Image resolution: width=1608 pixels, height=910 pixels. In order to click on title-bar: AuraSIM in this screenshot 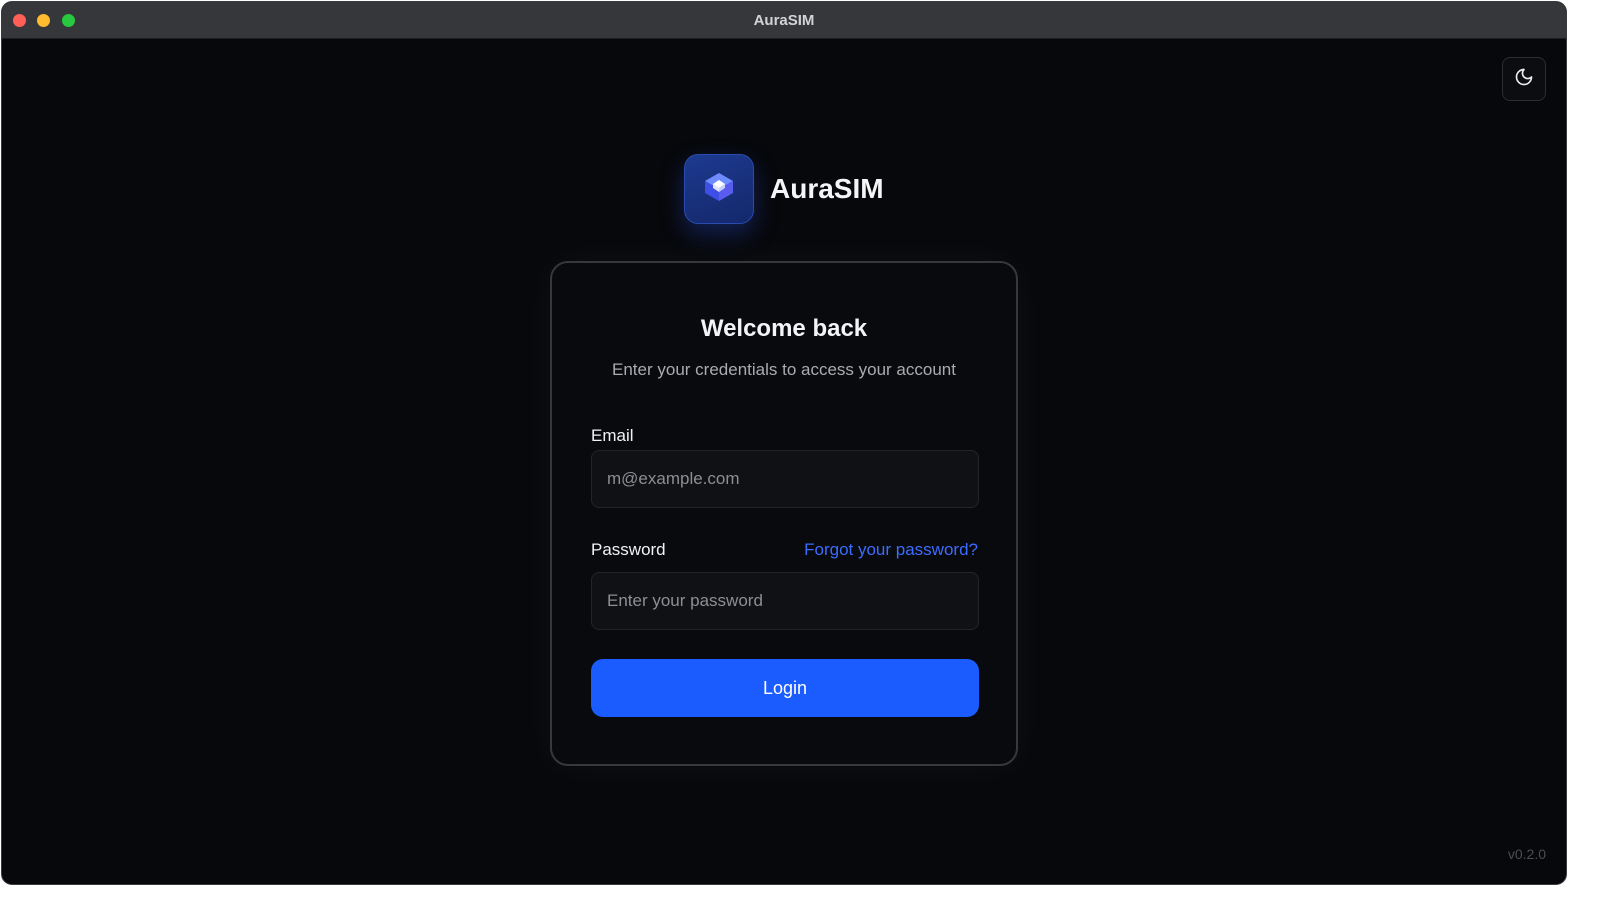, I will do `click(784, 20)`.